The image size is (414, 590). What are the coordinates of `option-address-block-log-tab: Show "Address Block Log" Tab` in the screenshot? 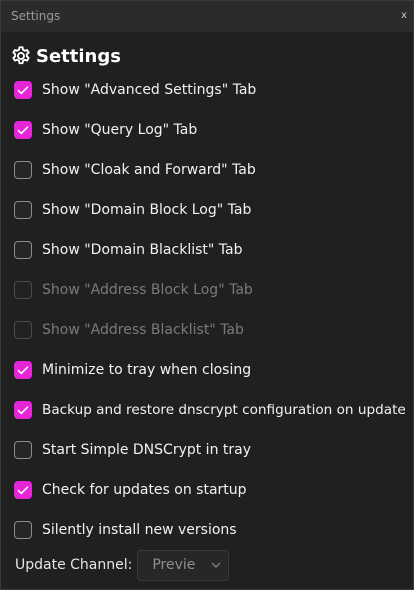 It's located at (133, 290).